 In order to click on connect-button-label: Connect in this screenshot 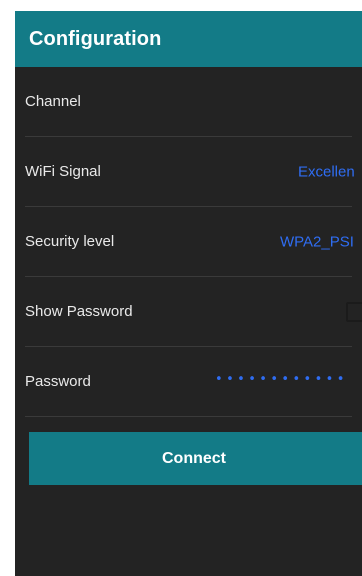, I will do `click(194, 458)`.